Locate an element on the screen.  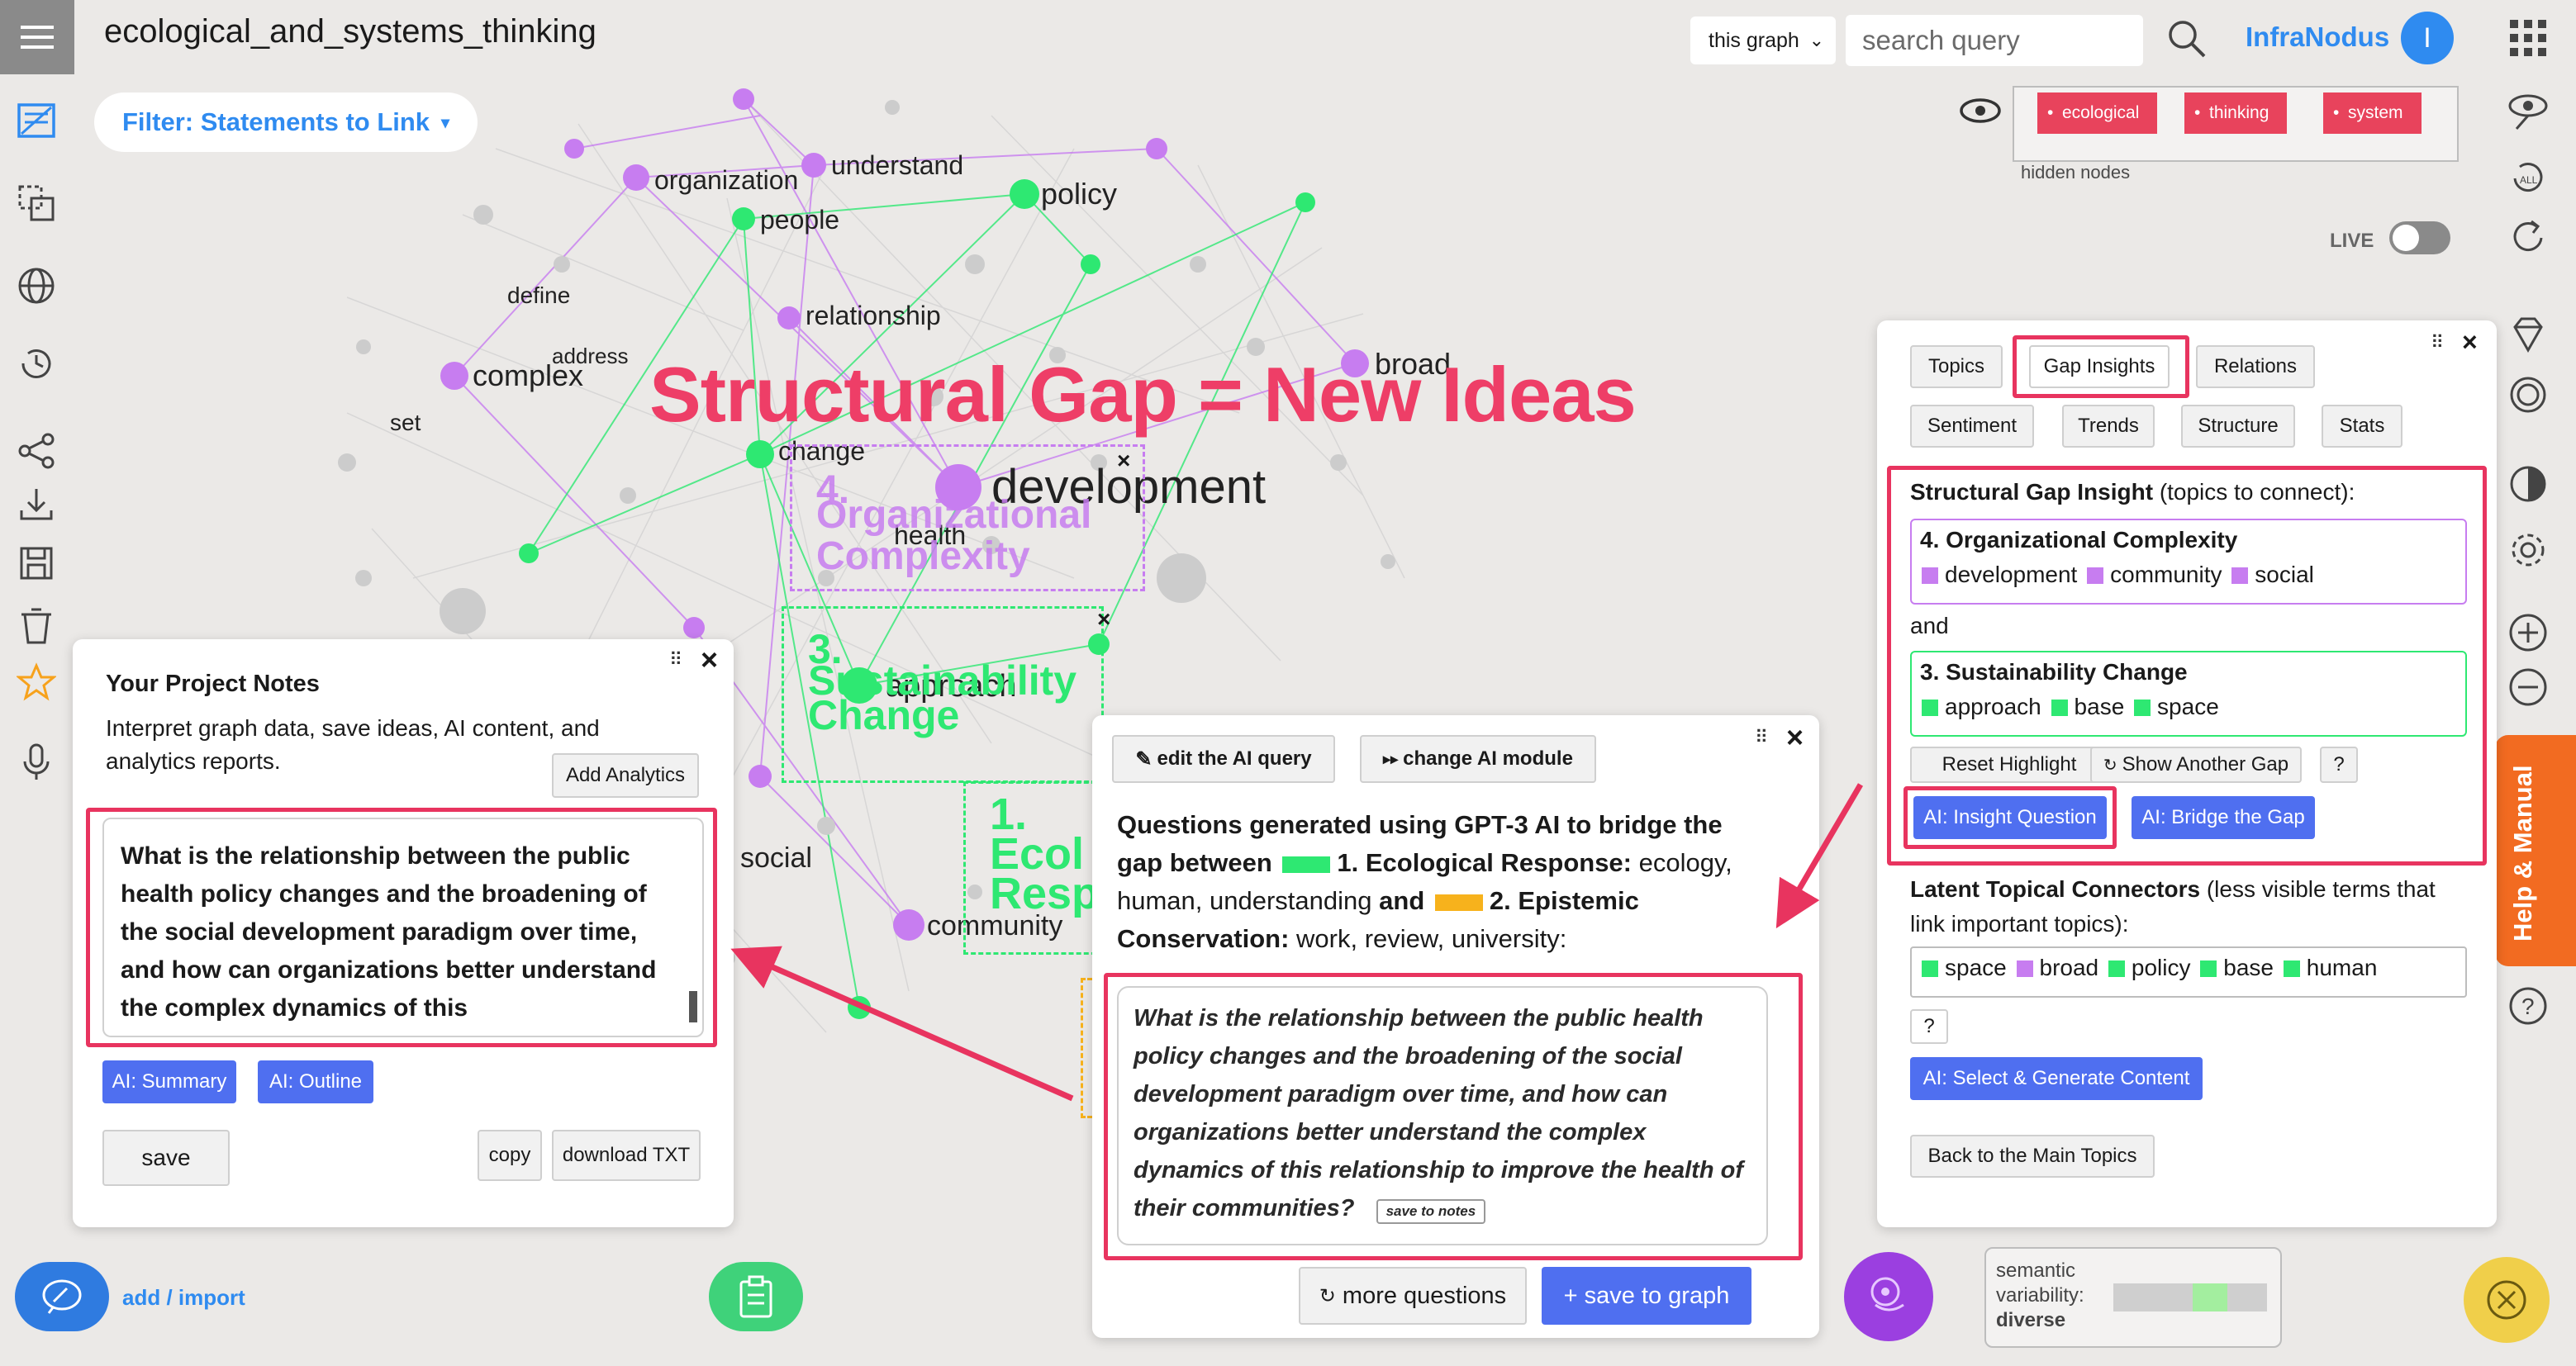
connector-broad: broad is located at coordinates (2069, 967).